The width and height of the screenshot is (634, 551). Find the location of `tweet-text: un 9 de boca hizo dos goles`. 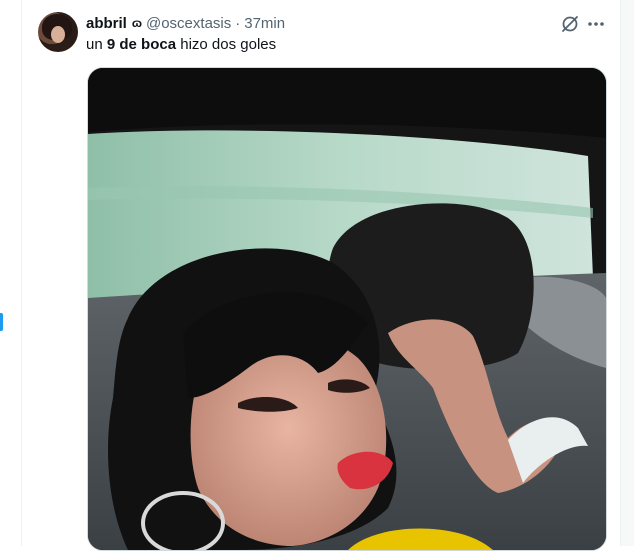

tweet-text: un 9 de boca hizo dos goles is located at coordinates (181, 45).